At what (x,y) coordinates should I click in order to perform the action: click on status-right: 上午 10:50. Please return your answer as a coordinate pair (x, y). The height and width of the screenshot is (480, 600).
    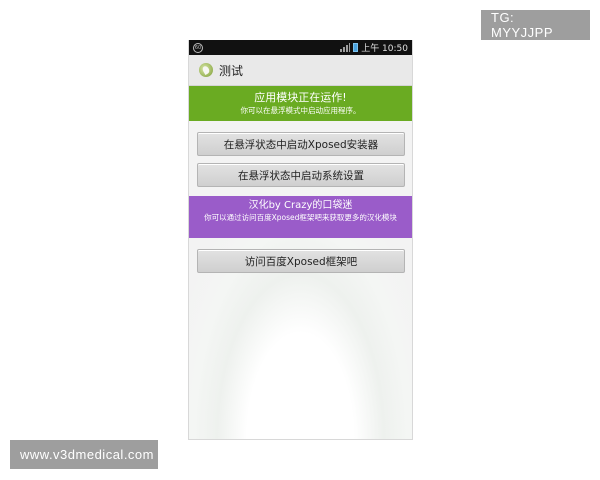
    Looking at the image, I should click on (374, 47).